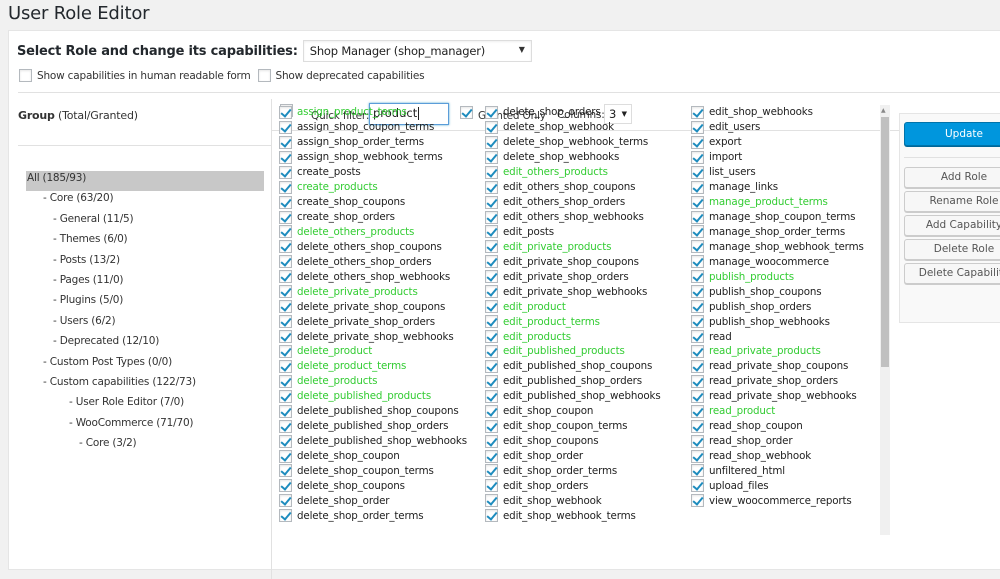 The height and width of the screenshot is (579, 1000). Describe the element at coordinates (360, 516) in the screenshot. I see `capability-label: delete_shop_order_terms` at that location.